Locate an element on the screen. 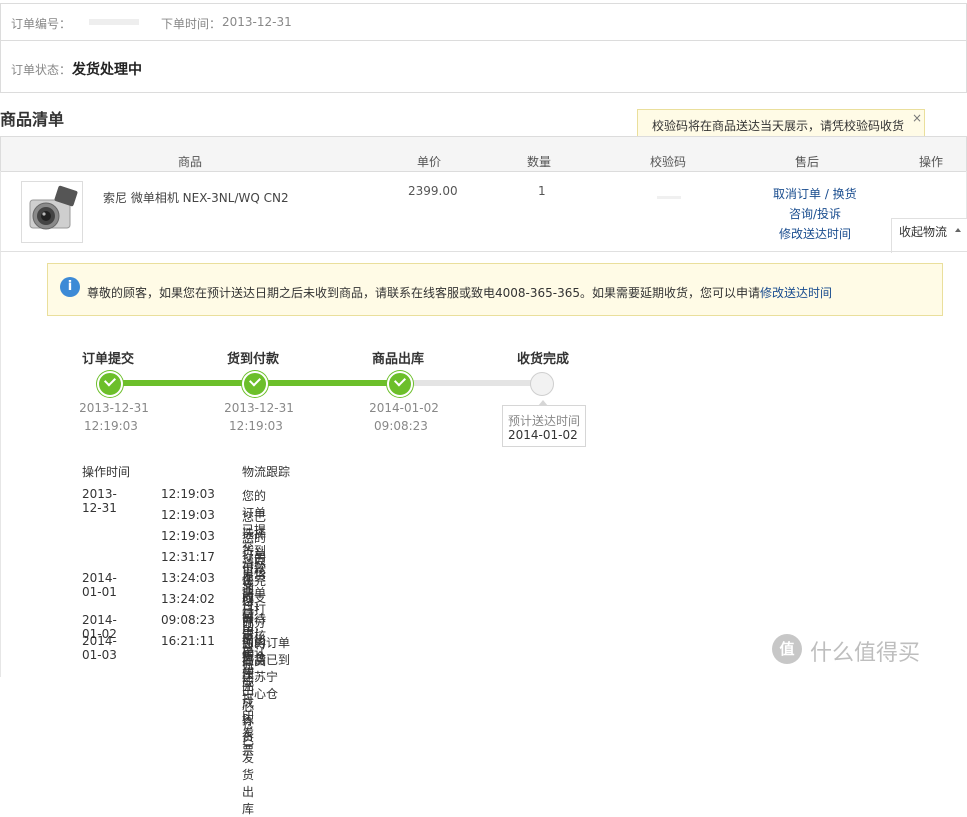  log-time: 12:31:17 is located at coordinates (188, 557).